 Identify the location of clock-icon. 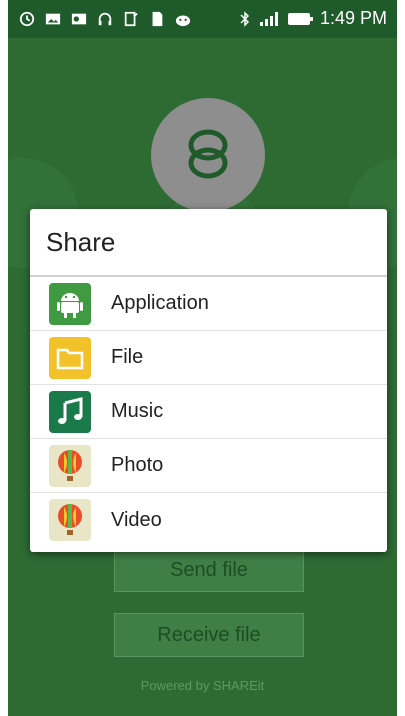
(27, 19).